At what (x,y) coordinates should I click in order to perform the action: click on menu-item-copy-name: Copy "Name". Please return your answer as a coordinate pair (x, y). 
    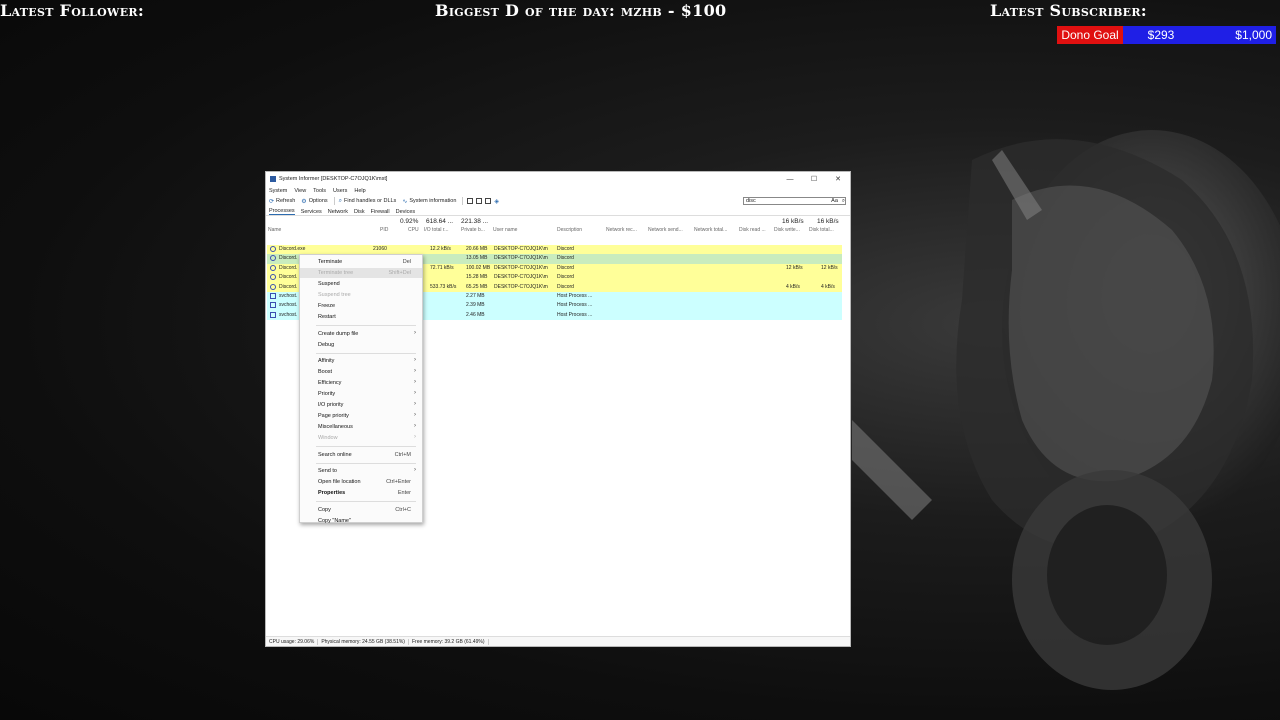
    Looking at the image, I should click on (361, 521).